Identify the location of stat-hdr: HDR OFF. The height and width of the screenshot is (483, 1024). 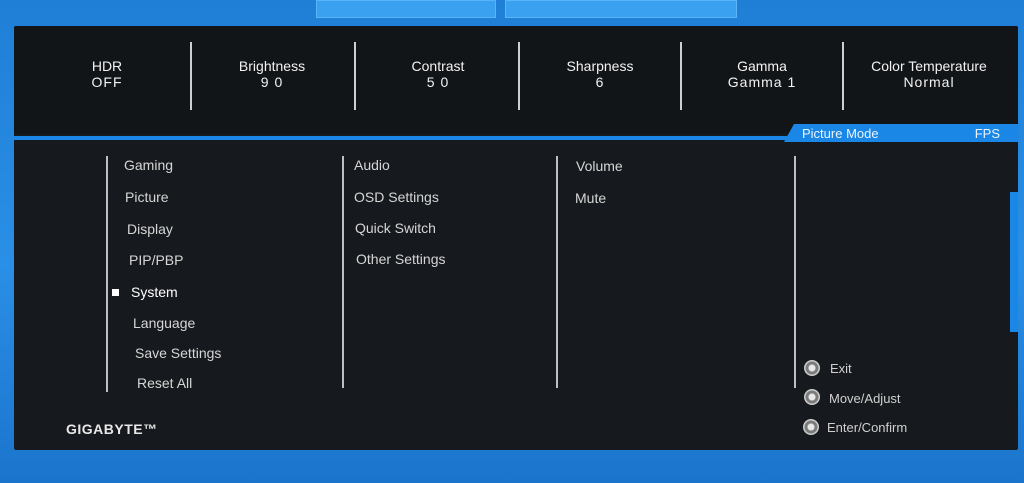
(107, 74).